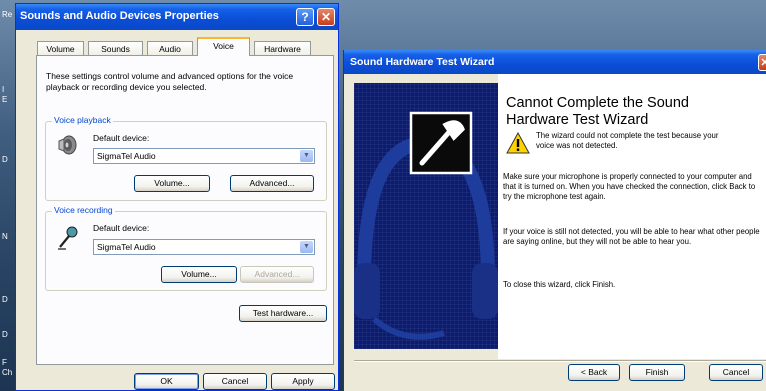  I want to click on tab-hardware: Hardware, so click(282, 48).